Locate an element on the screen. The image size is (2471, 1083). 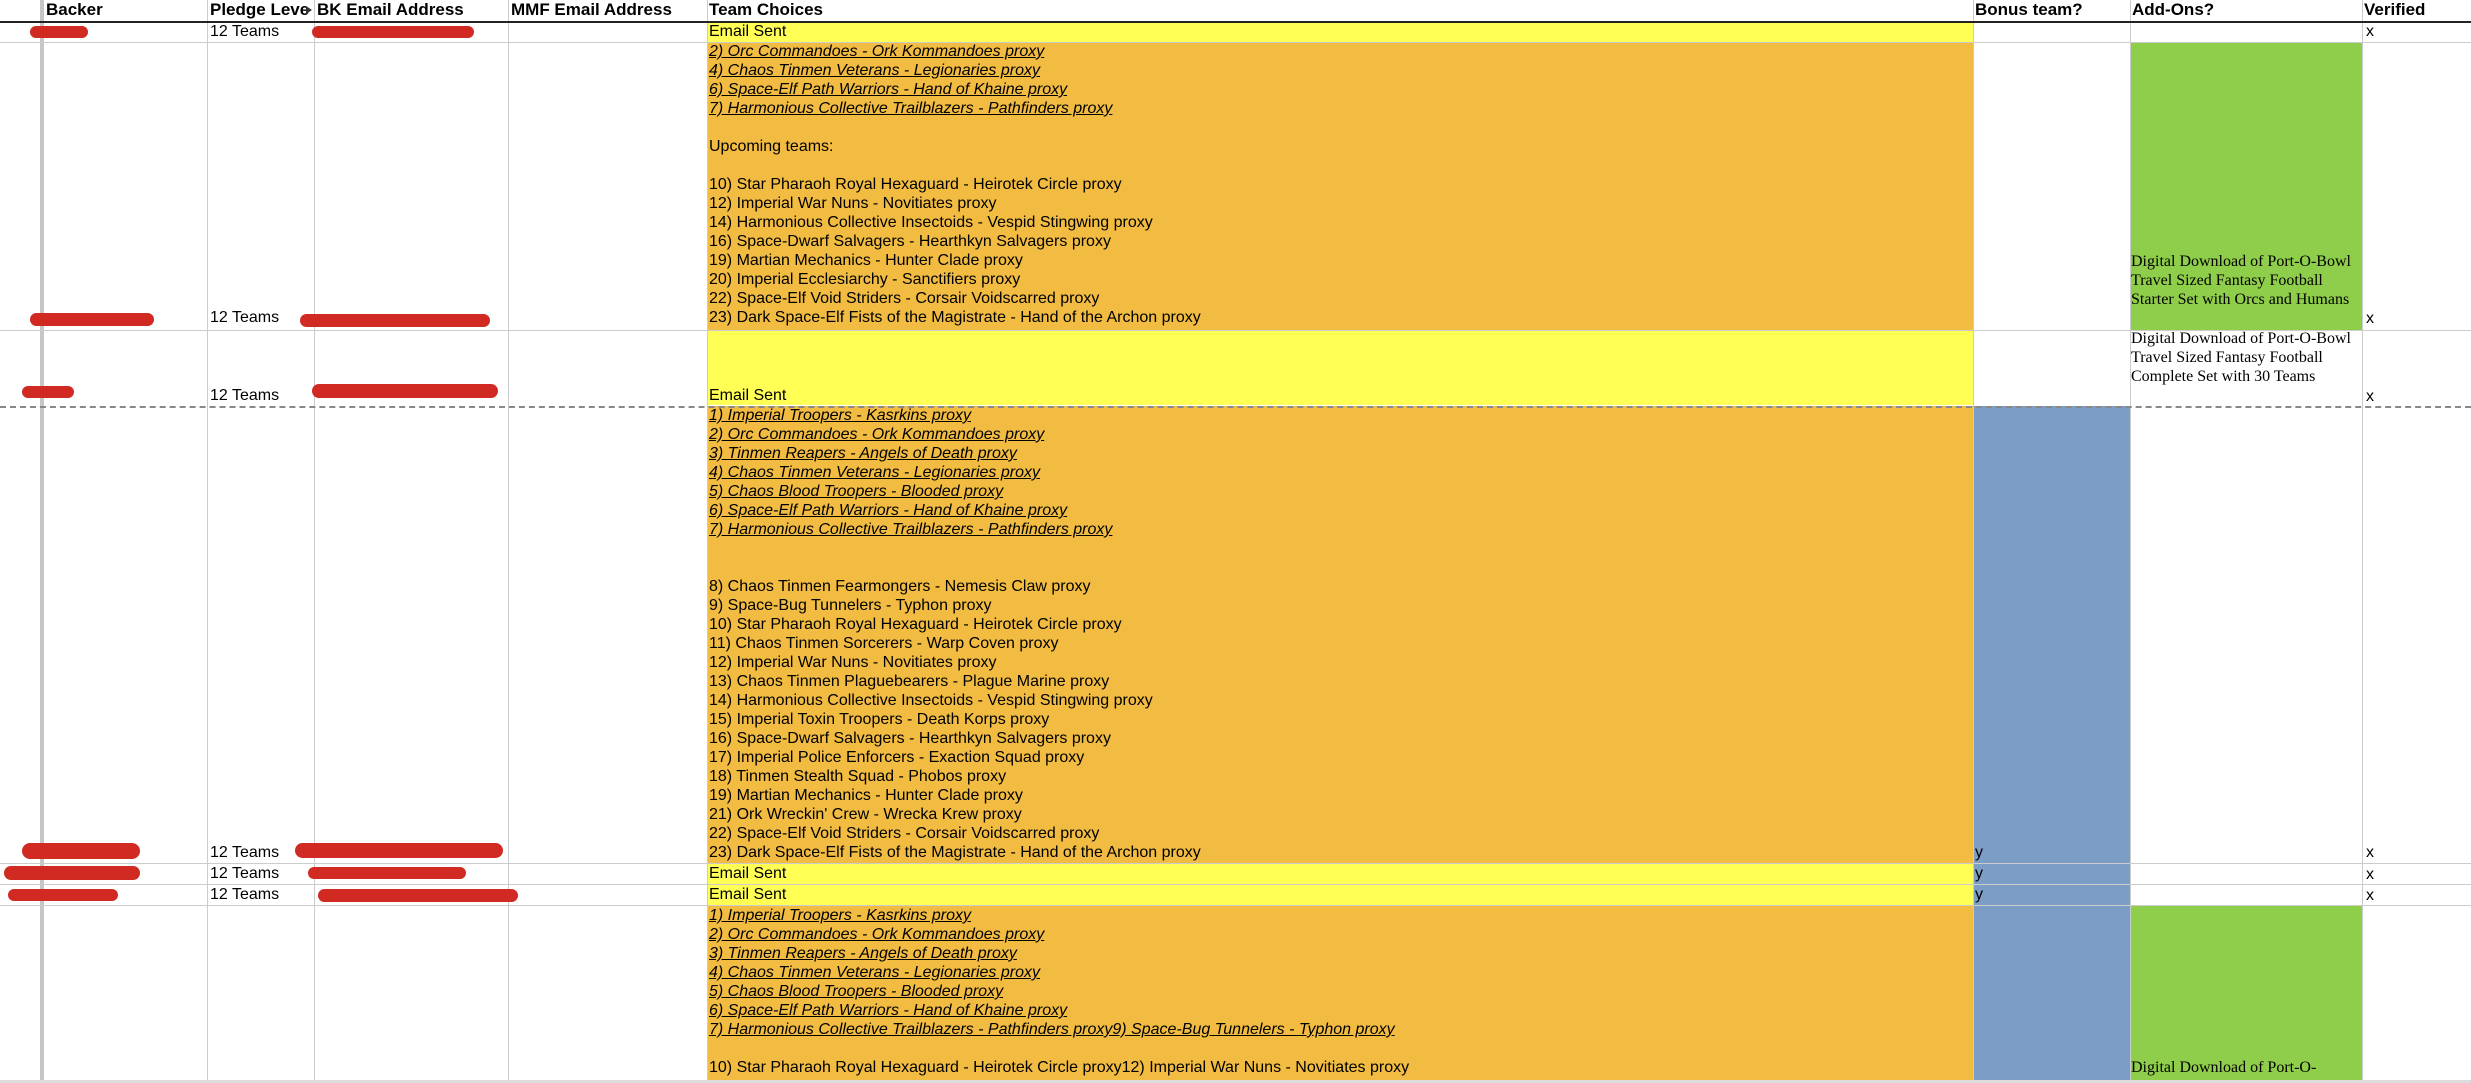
cell-fill-row3-team is located at coordinates (1340, 367).